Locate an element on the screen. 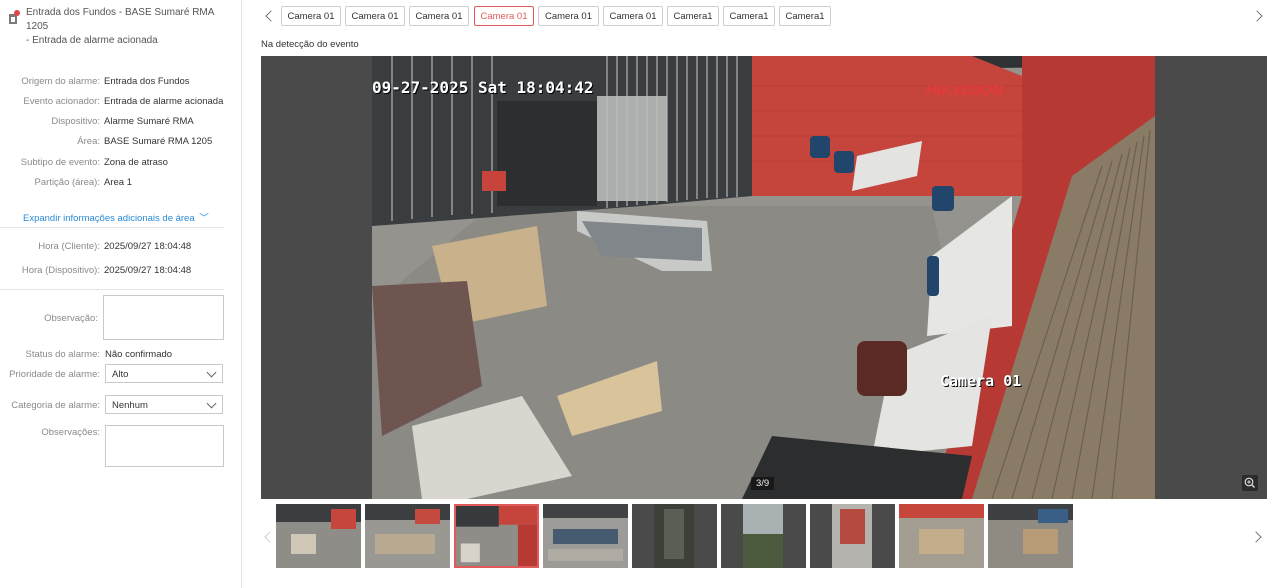 This screenshot has height=588, width=1280. detail-label: Área: is located at coordinates (88, 141).